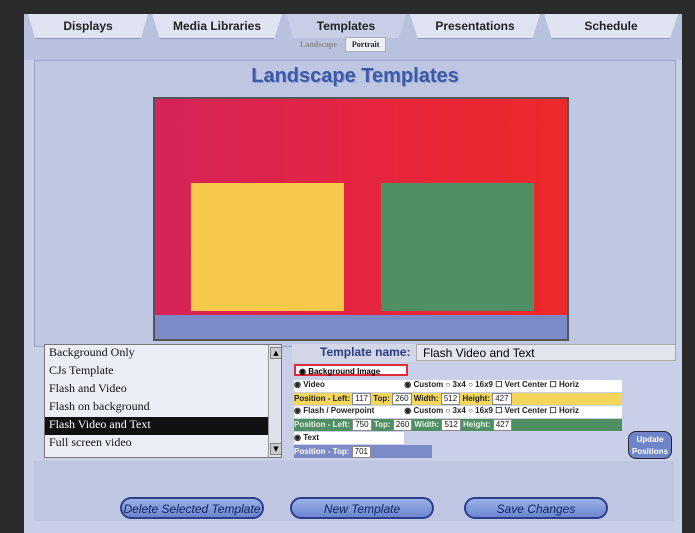 The height and width of the screenshot is (533, 695). I want to click on video-width-label: Width:, so click(426, 399).